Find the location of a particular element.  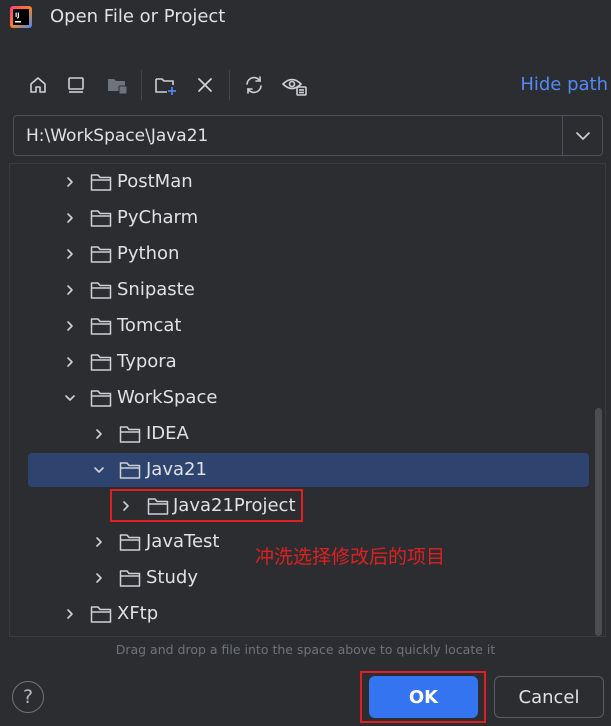

path-input is located at coordinates (288, 135).